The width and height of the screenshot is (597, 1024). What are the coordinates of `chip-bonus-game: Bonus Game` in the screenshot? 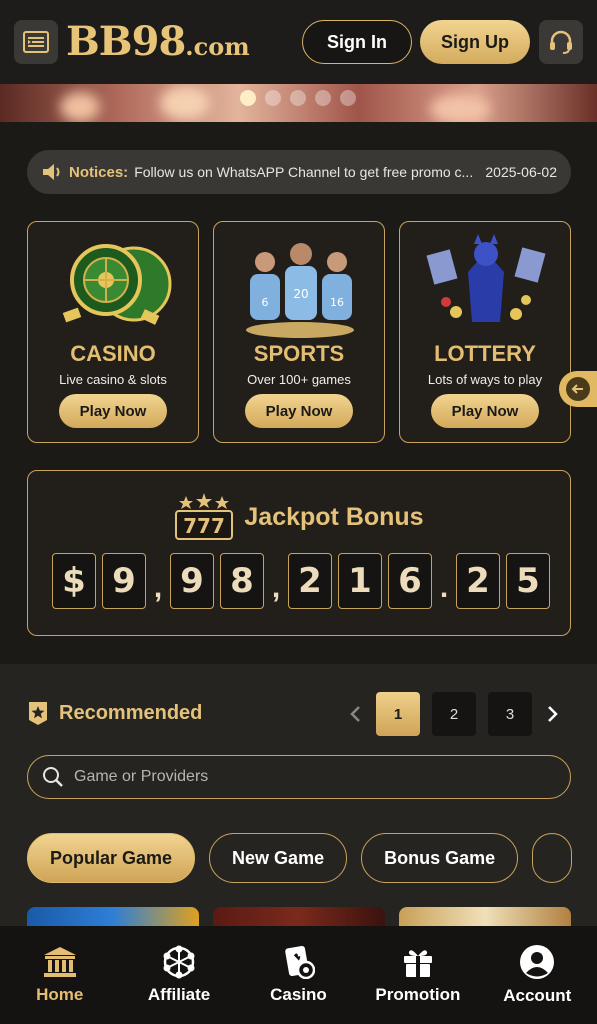 It's located at (440, 858).